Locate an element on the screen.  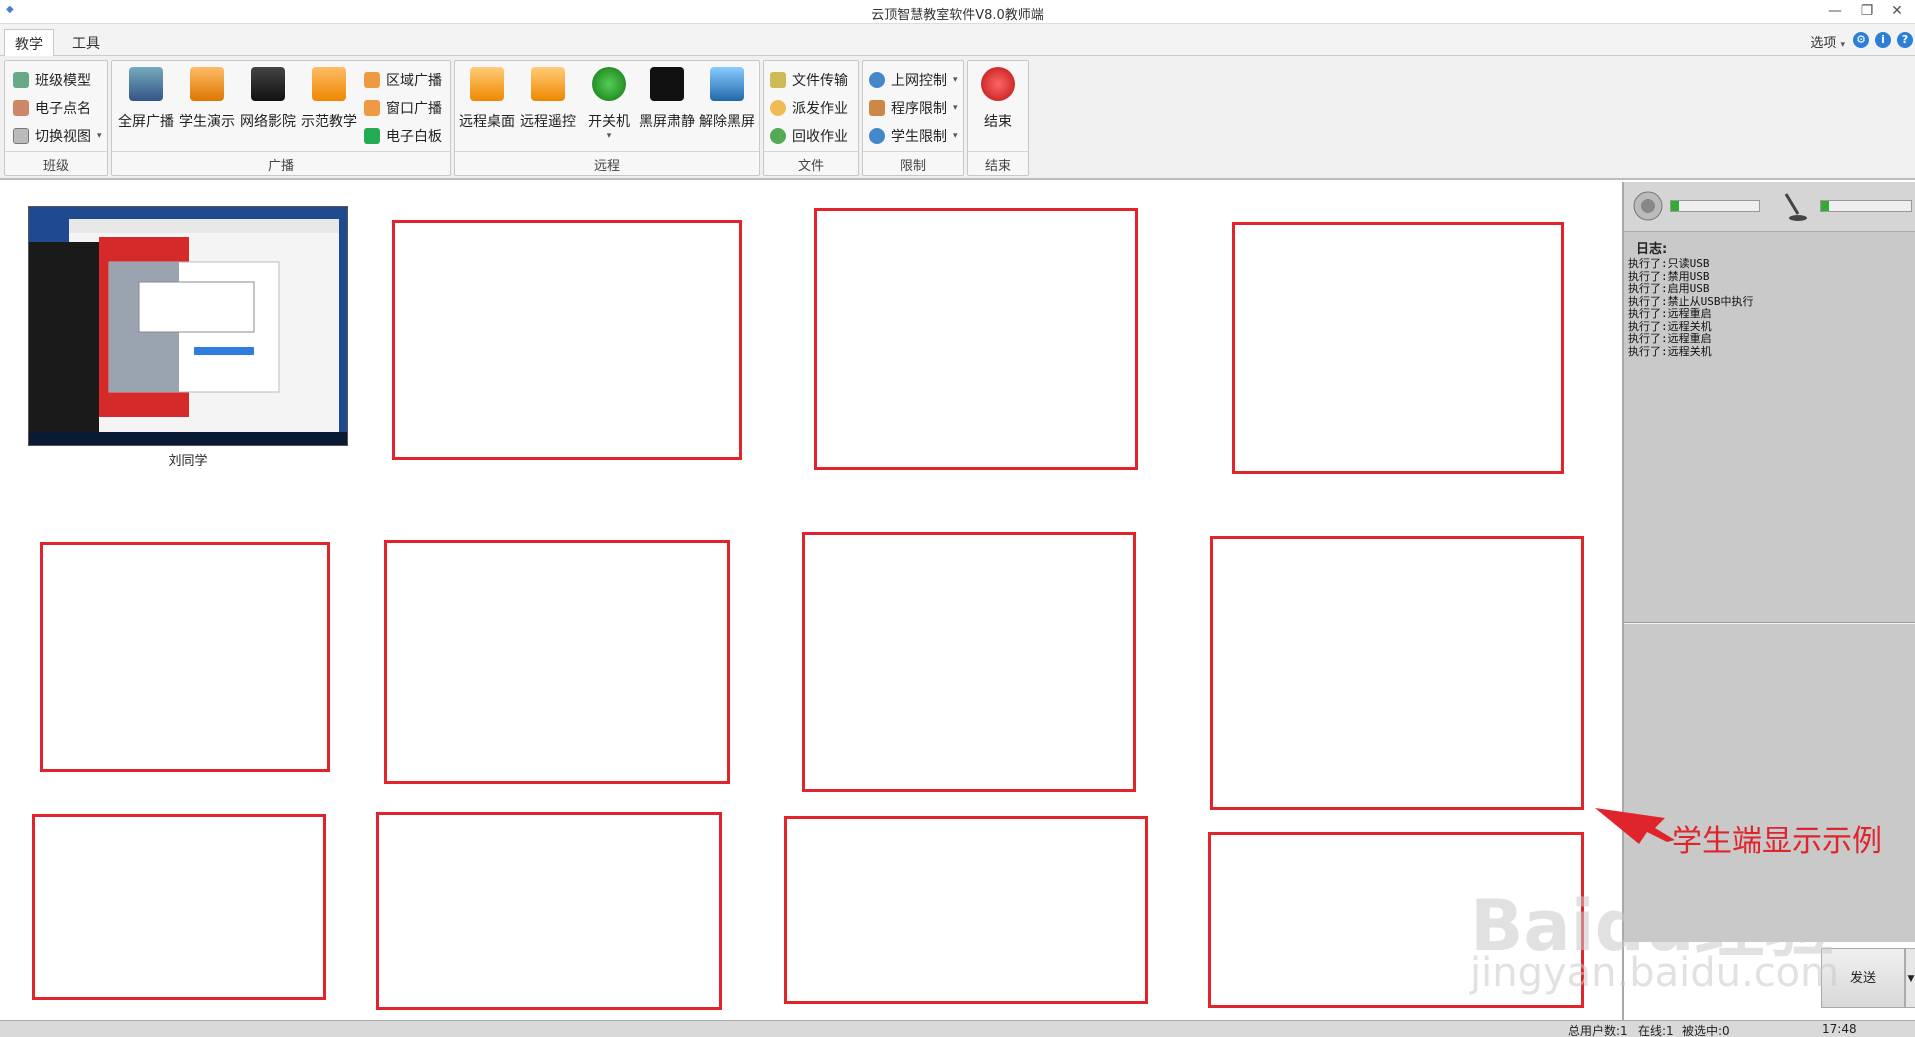
info-icon: i is located at coordinates (1883, 40).